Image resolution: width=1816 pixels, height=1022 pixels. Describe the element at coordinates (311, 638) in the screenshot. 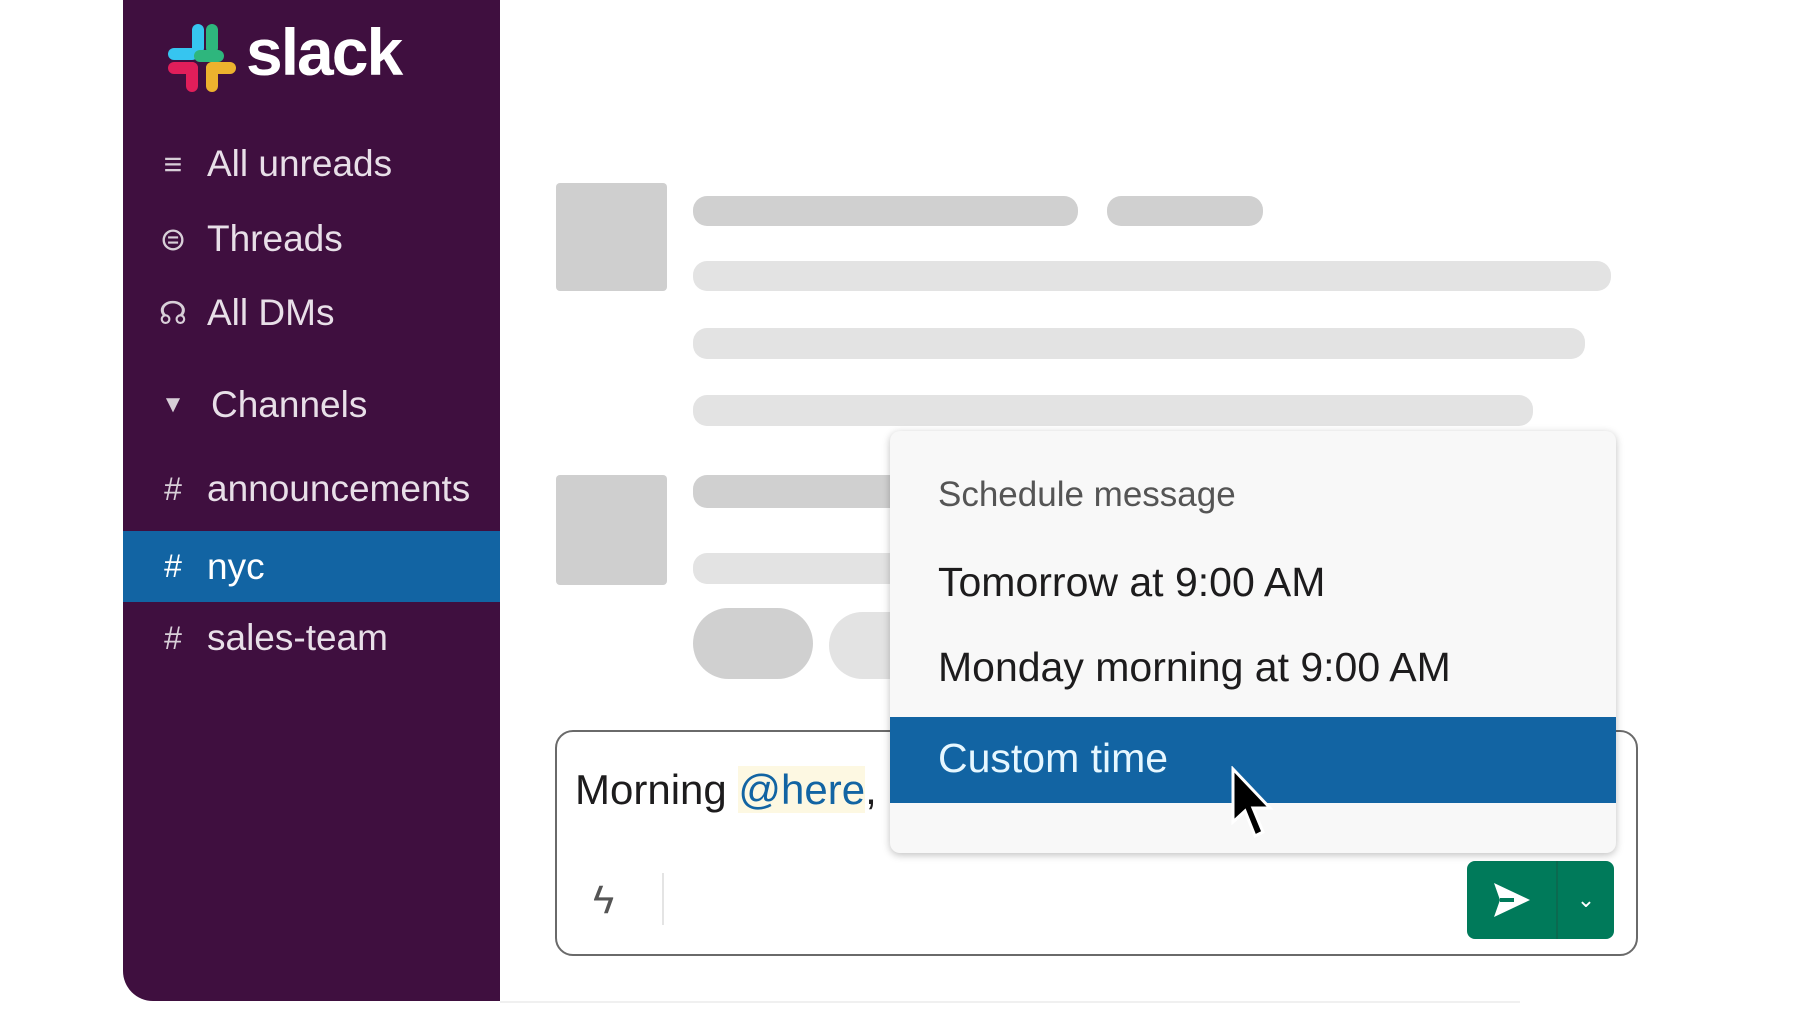

I see `sidebar-item-sales-team: # sales-team` at that location.